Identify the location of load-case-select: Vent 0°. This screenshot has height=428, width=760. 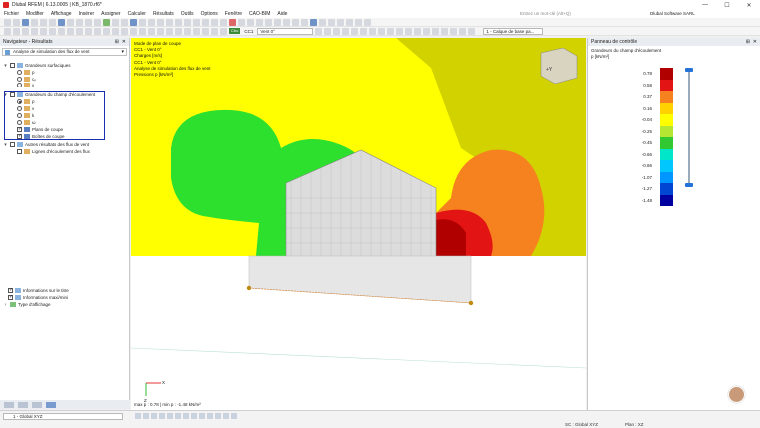
(285, 31).